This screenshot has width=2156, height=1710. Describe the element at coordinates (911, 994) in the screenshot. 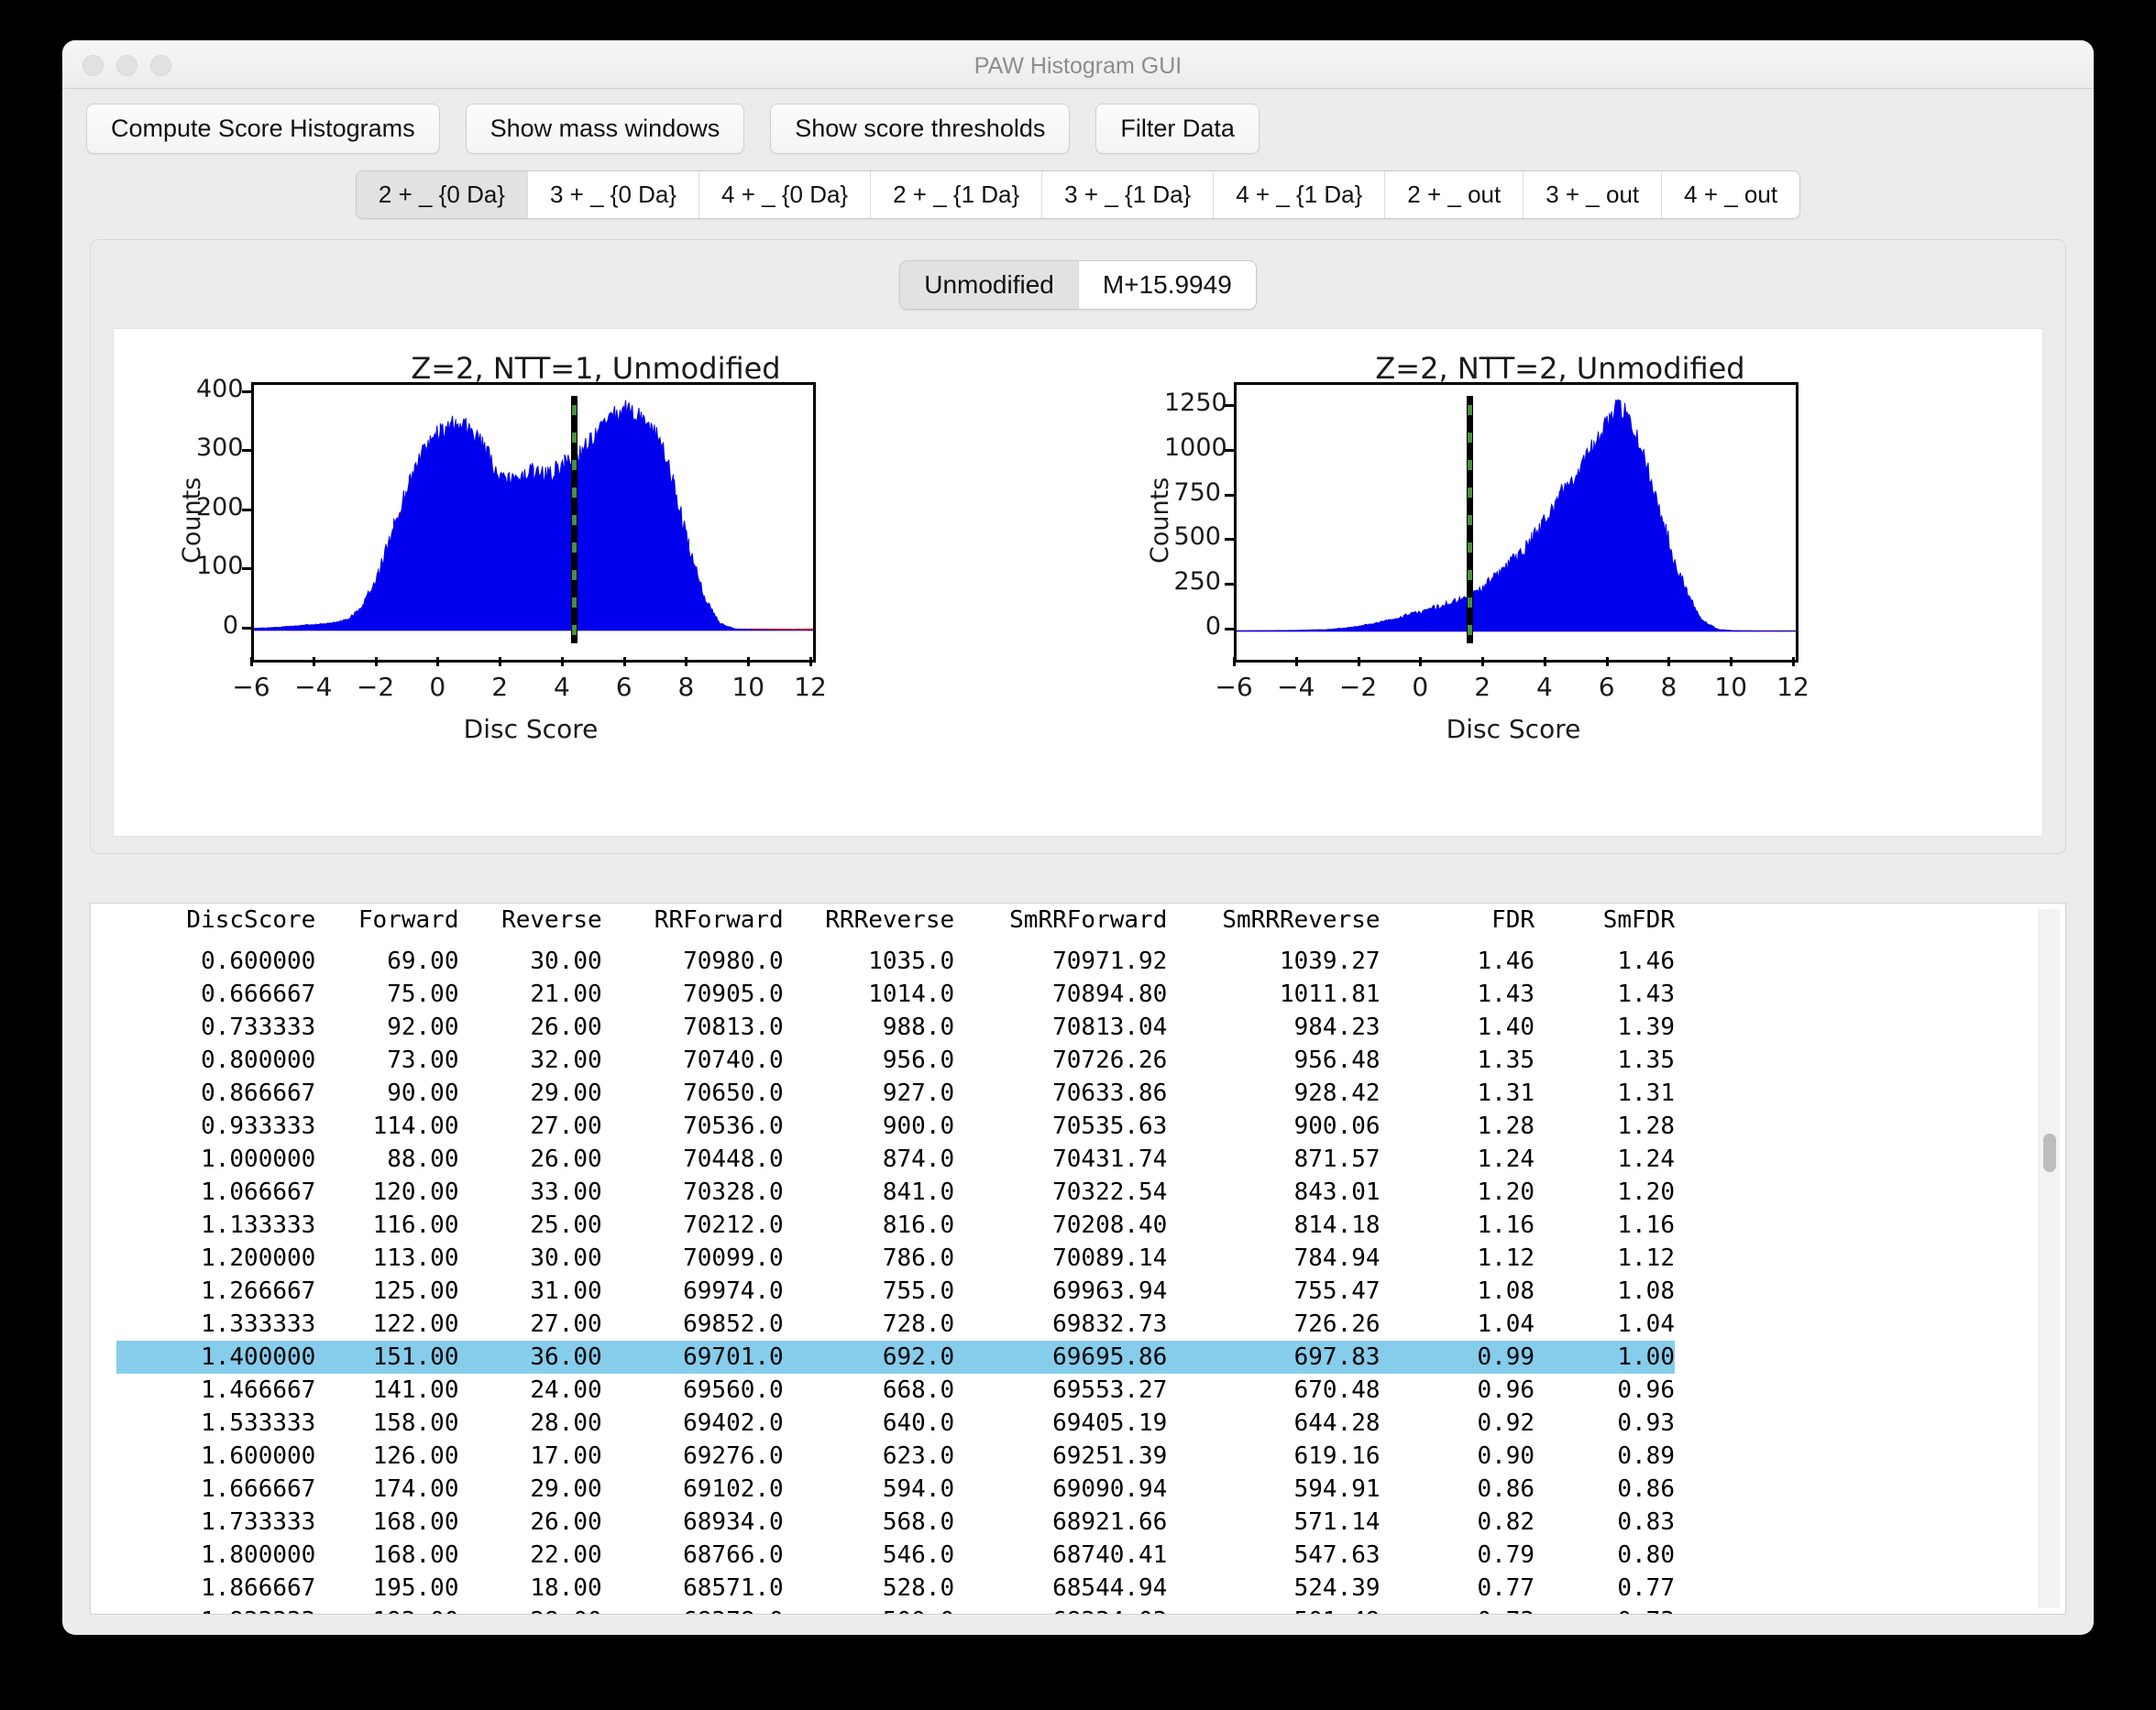

I see `cell-rrreverse: 1014.0` at that location.